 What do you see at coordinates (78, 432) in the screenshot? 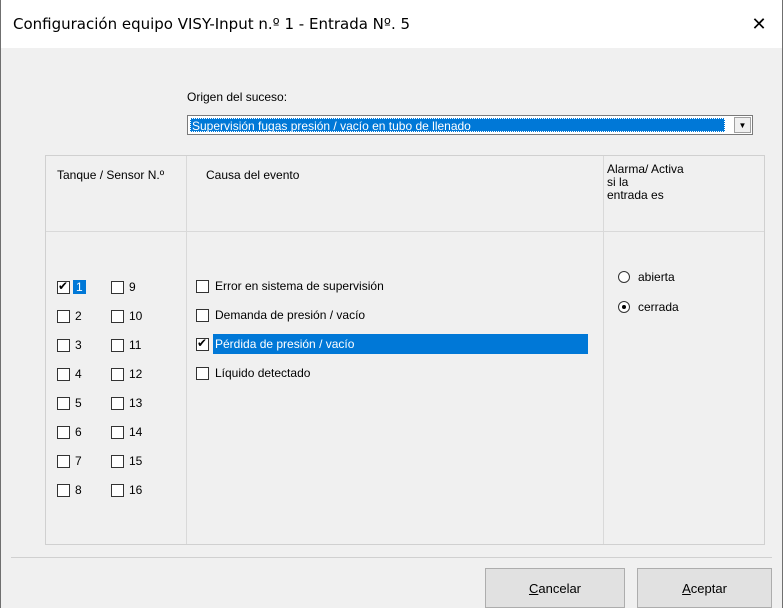
I see `sensor-number-label: 6` at bounding box center [78, 432].